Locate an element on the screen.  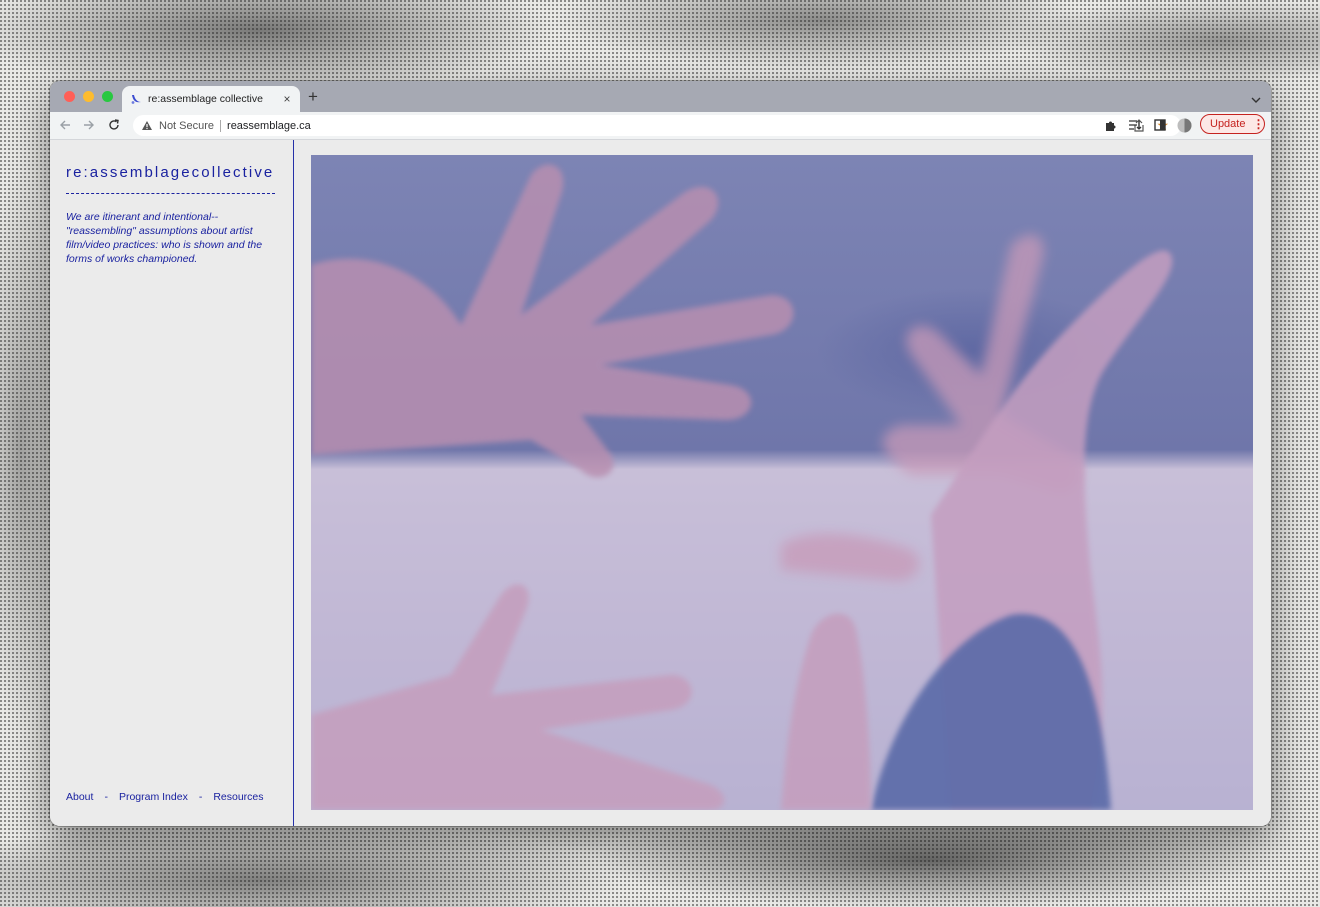
profile-avatar-icon is located at coordinates (1184, 125).